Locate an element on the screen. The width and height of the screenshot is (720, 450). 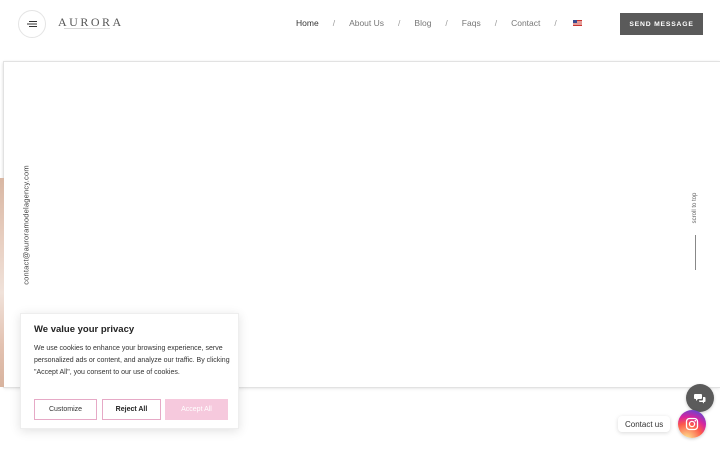
send-message-button: SEND MESSAGE is located at coordinates (661, 24).